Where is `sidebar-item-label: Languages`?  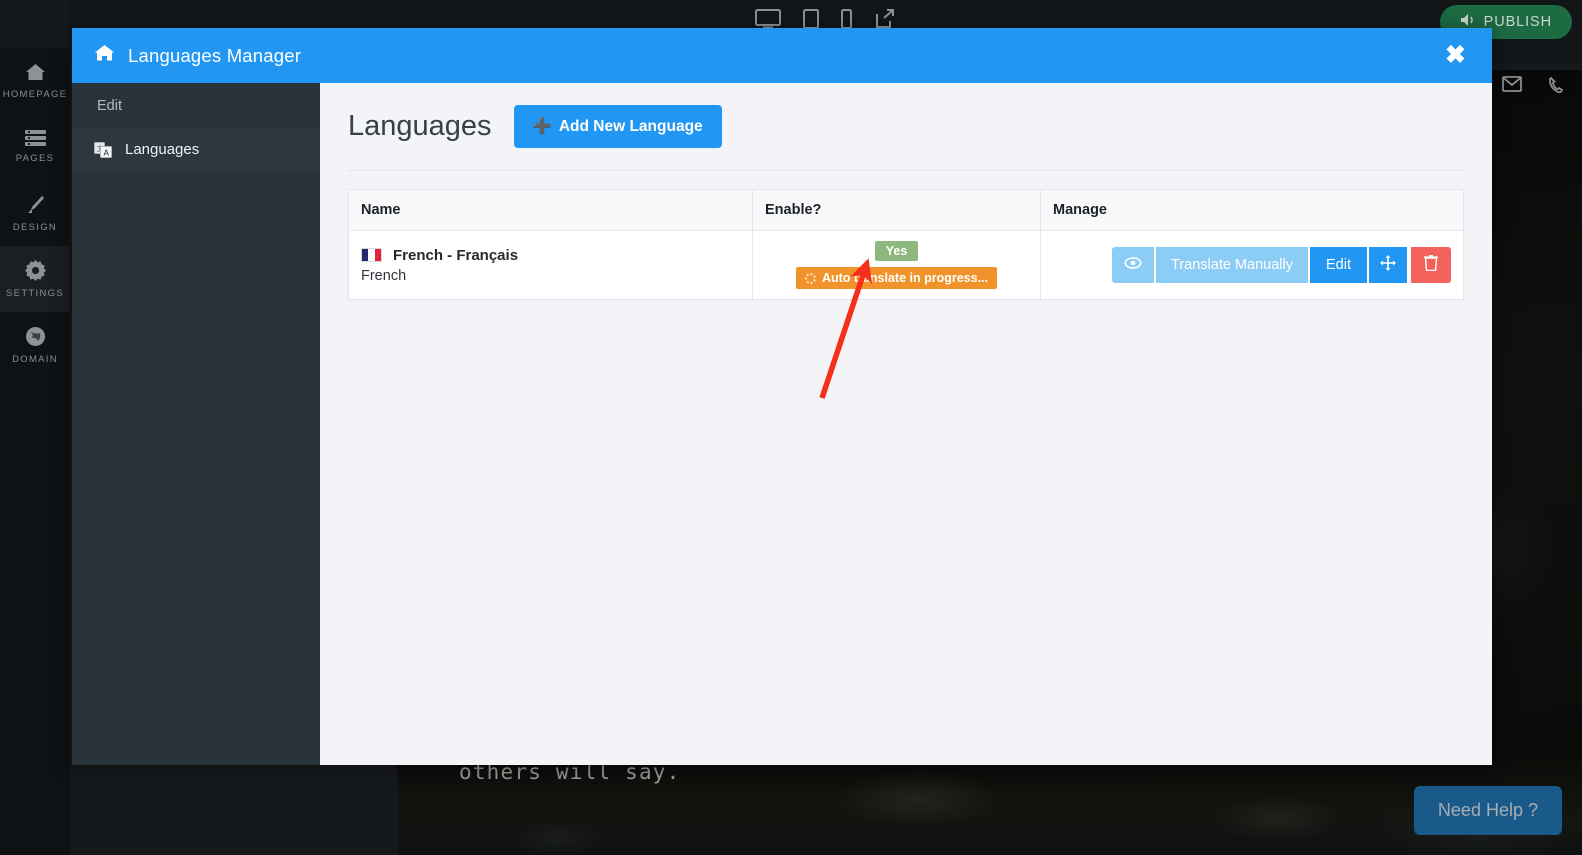 sidebar-item-label: Languages is located at coordinates (162, 149).